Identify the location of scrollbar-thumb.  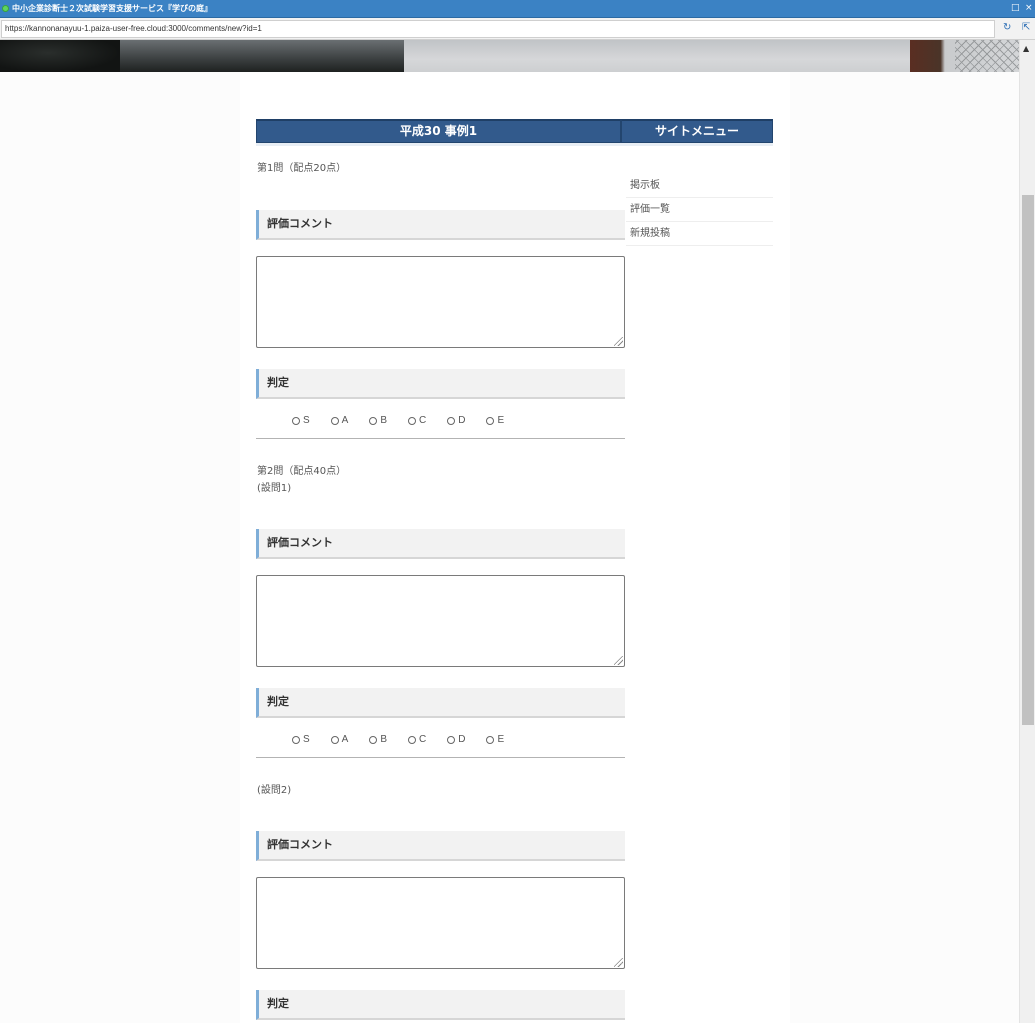
(1028, 460).